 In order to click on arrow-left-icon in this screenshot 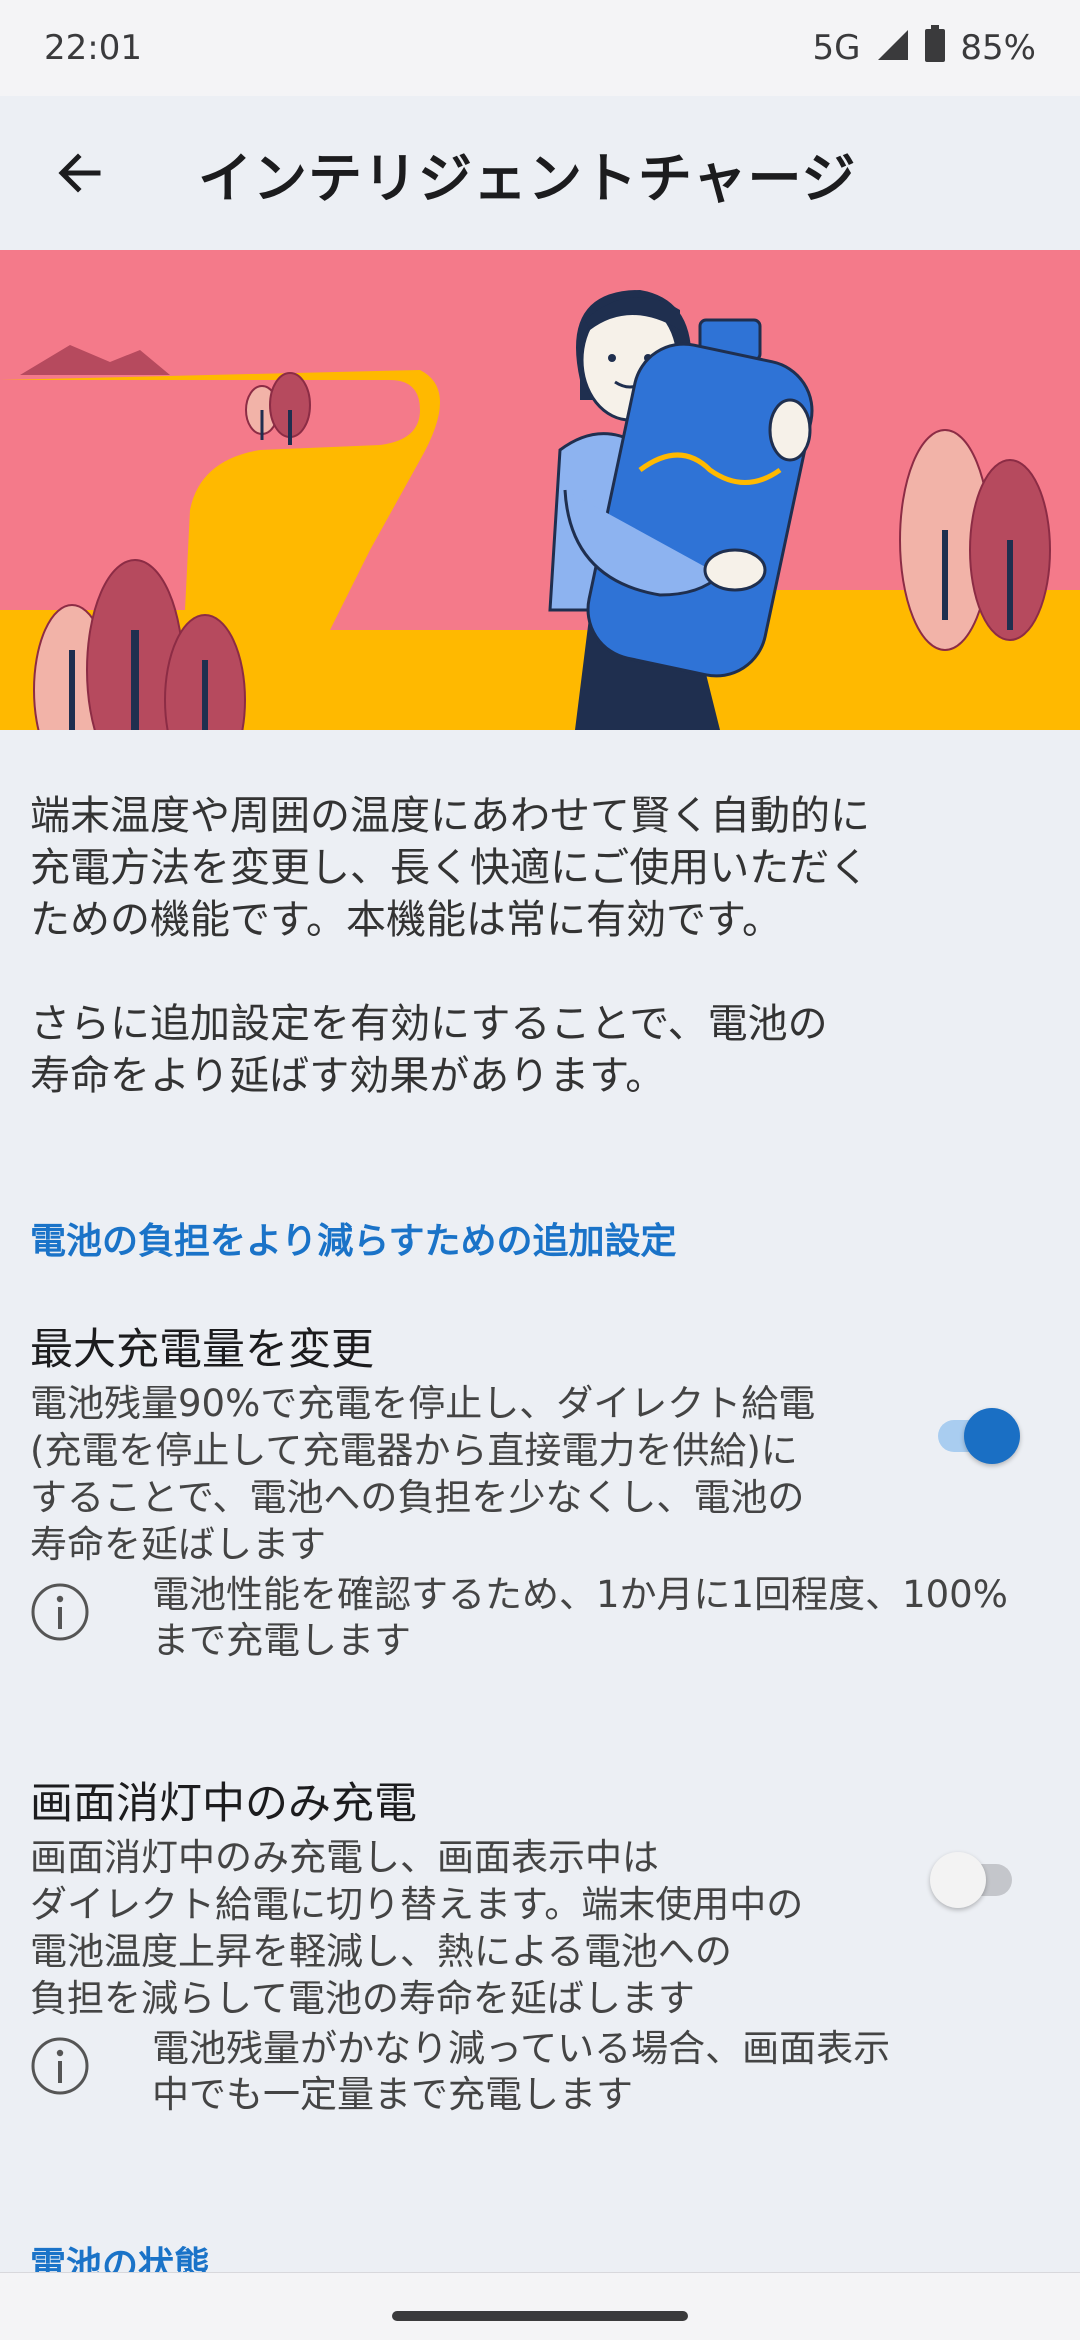, I will do `click(79, 173)`.